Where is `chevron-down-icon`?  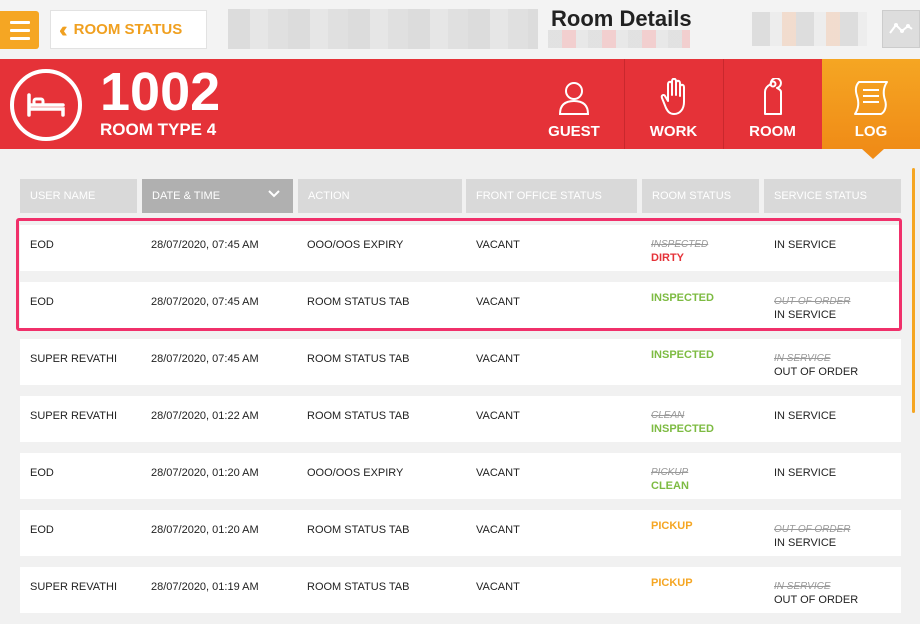
chevron-down-icon is located at coordinates (274, 194).